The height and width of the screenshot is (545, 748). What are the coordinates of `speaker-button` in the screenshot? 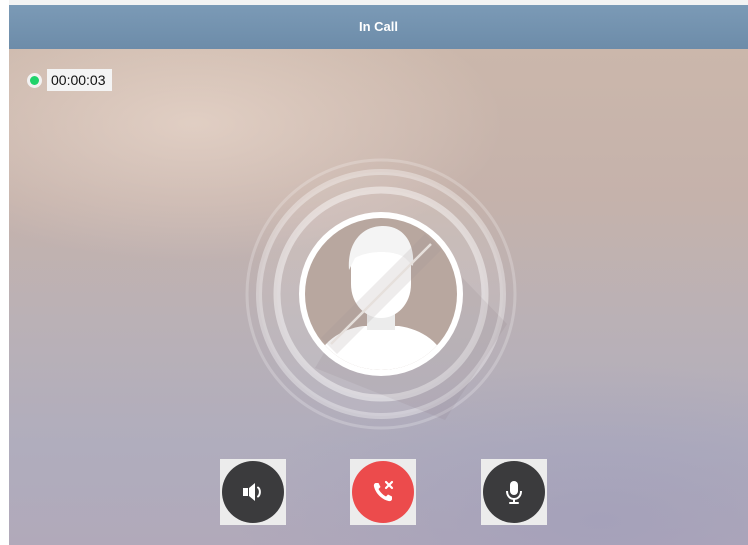 It's located at (253, 492).